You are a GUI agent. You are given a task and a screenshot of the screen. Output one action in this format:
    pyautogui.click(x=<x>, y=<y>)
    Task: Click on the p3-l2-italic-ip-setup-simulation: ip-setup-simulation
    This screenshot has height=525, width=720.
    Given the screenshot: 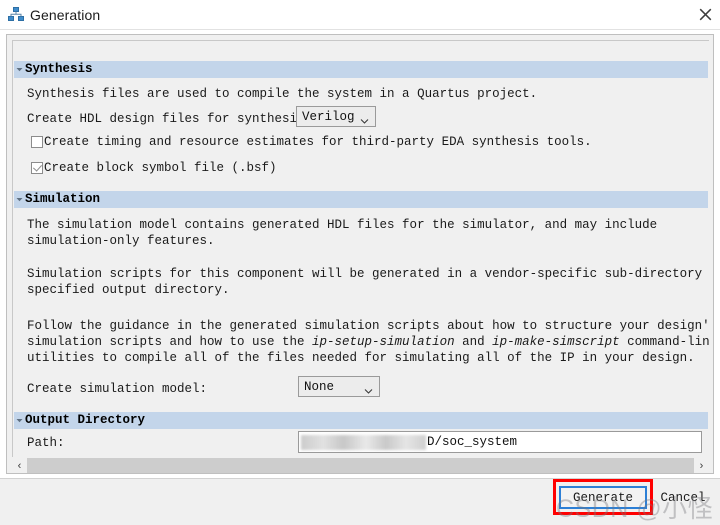 What is the action you would take?
    pyautogui.click(x=383, y=342)
    